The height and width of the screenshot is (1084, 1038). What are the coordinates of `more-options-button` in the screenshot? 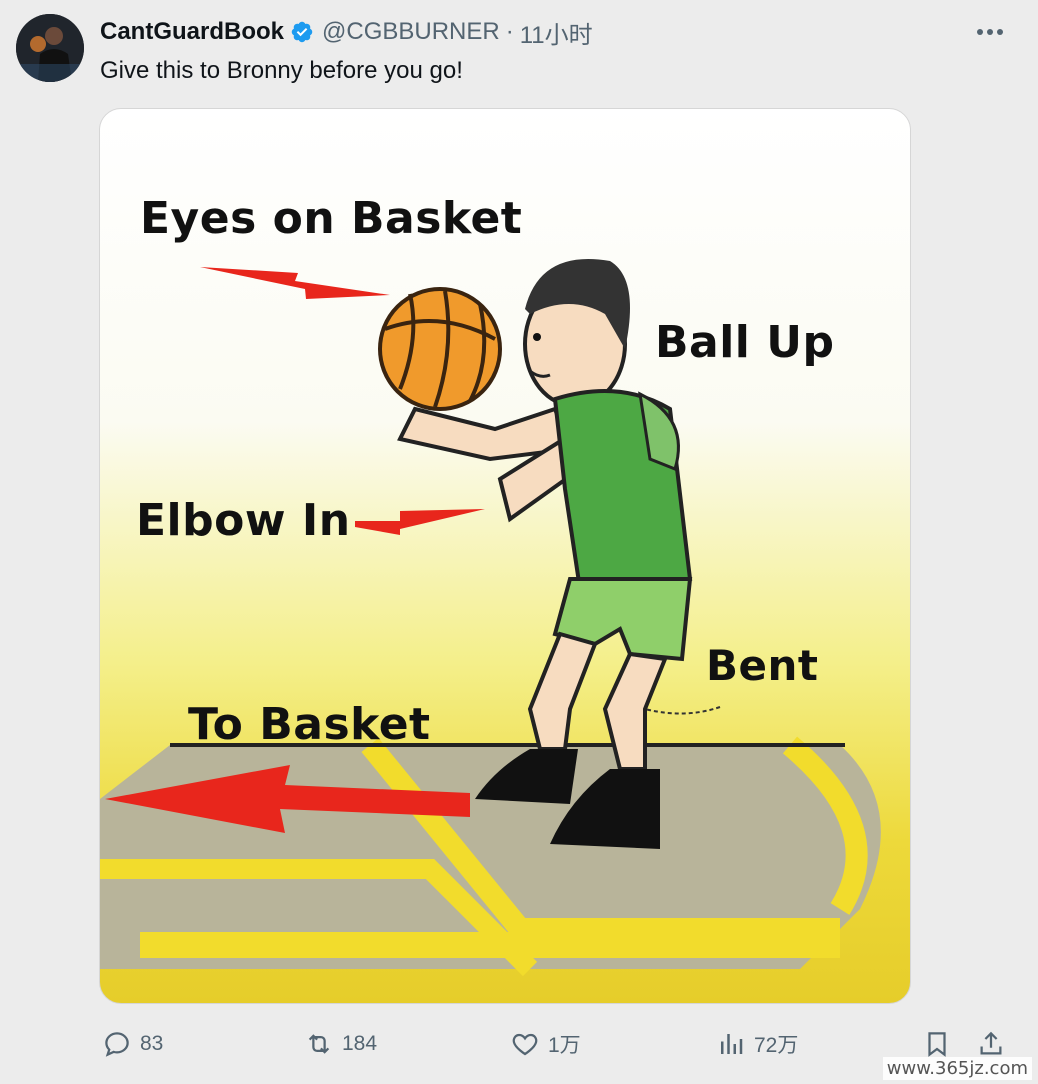 It's located at (990, 32).